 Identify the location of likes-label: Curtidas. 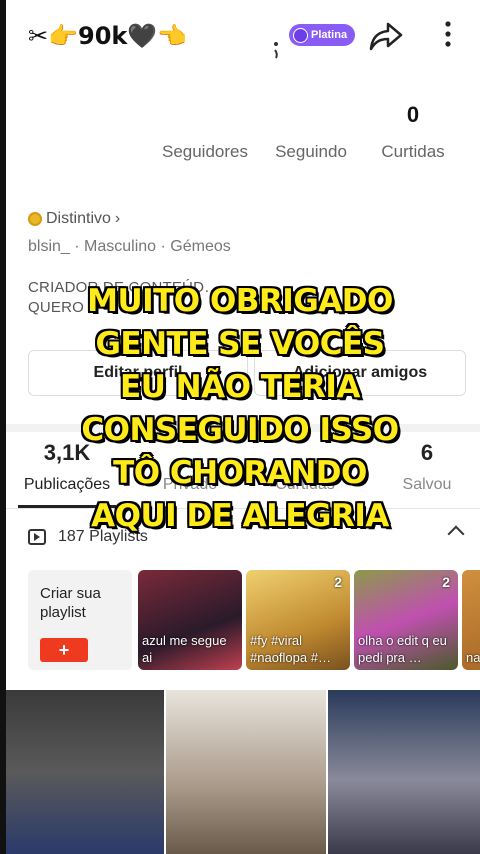
(413, 151).